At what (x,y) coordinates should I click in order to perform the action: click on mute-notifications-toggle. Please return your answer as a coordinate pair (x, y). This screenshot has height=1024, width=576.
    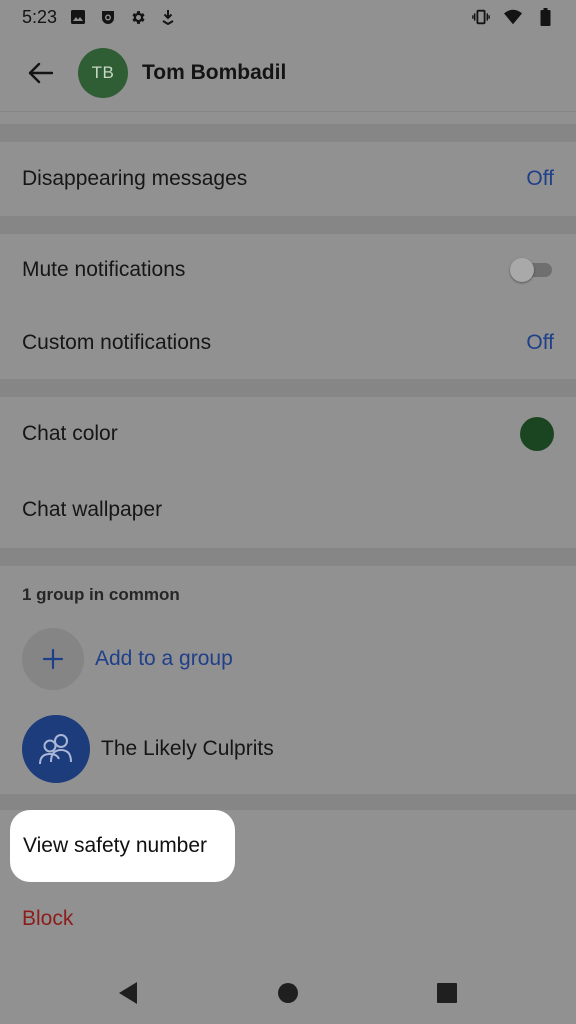
    Looking at the image, I should click on (532, 270).